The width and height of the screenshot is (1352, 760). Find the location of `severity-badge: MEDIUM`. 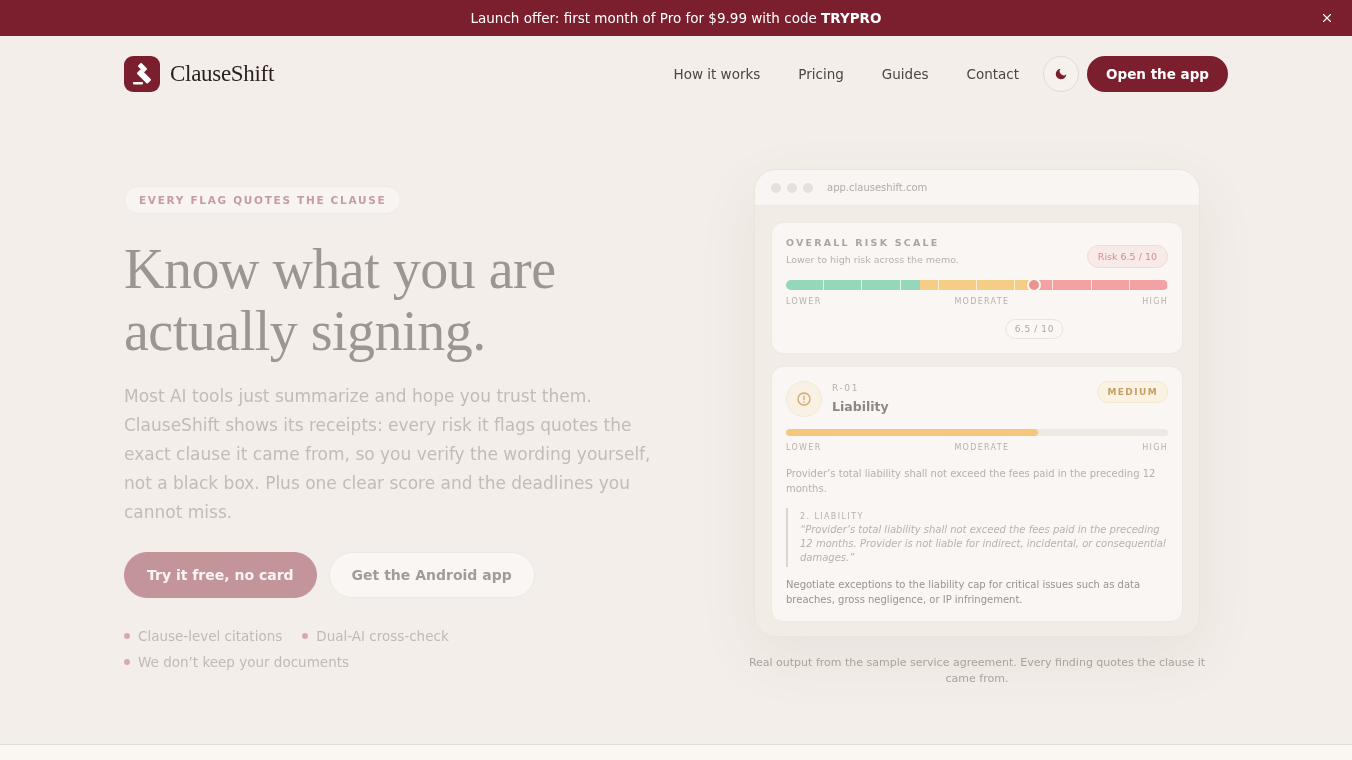

severity-badge: MEDIUM is located at coordinates (1132, 392).